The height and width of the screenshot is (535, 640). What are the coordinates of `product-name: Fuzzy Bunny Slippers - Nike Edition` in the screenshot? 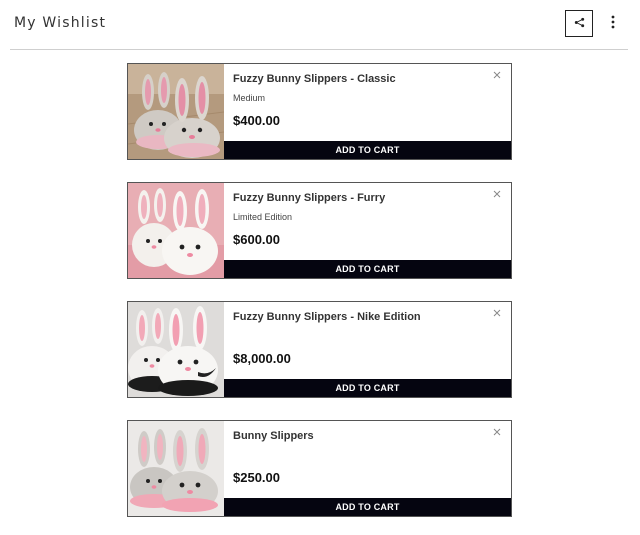 It's located at (327, 317).